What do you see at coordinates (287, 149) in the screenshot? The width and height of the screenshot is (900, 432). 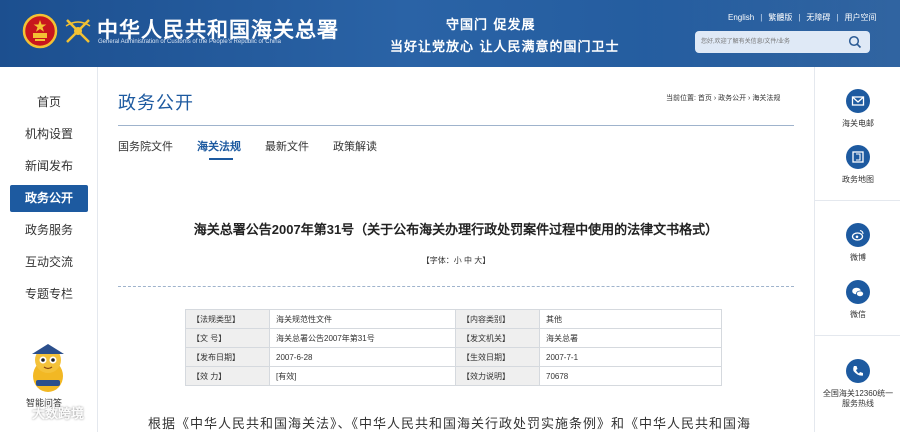 I see `tab-latest-docs: 最新文件` at bounding box center [287, 149].